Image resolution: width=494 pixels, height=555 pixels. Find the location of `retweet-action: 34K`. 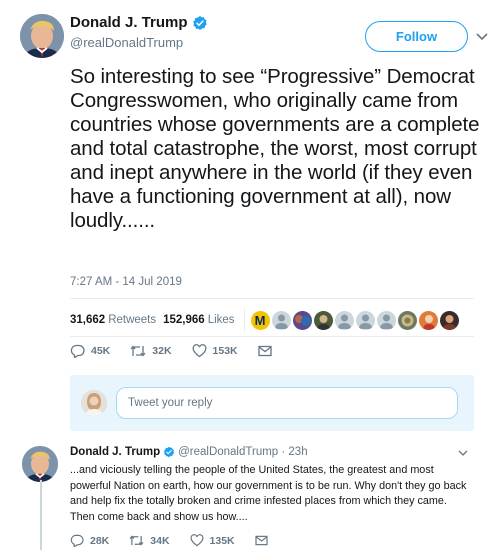

retweet-action: 34K is located at coordinates (149, 540).